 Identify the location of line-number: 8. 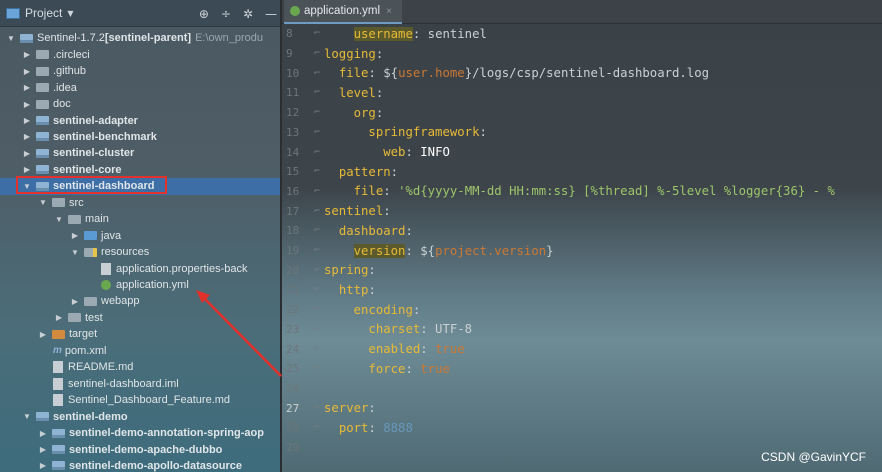
(289, 34).